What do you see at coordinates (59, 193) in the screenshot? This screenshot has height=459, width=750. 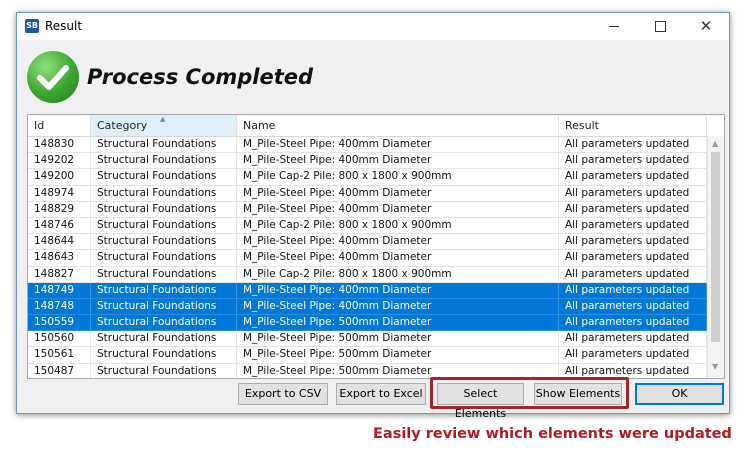 I see `cell-id: 148974` at bounding box center [59, 193].